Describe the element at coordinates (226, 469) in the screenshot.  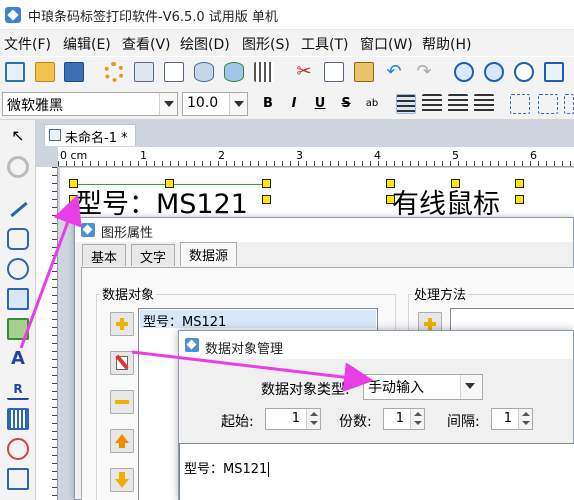
I see `content-text: 型号：MS121` at that location.